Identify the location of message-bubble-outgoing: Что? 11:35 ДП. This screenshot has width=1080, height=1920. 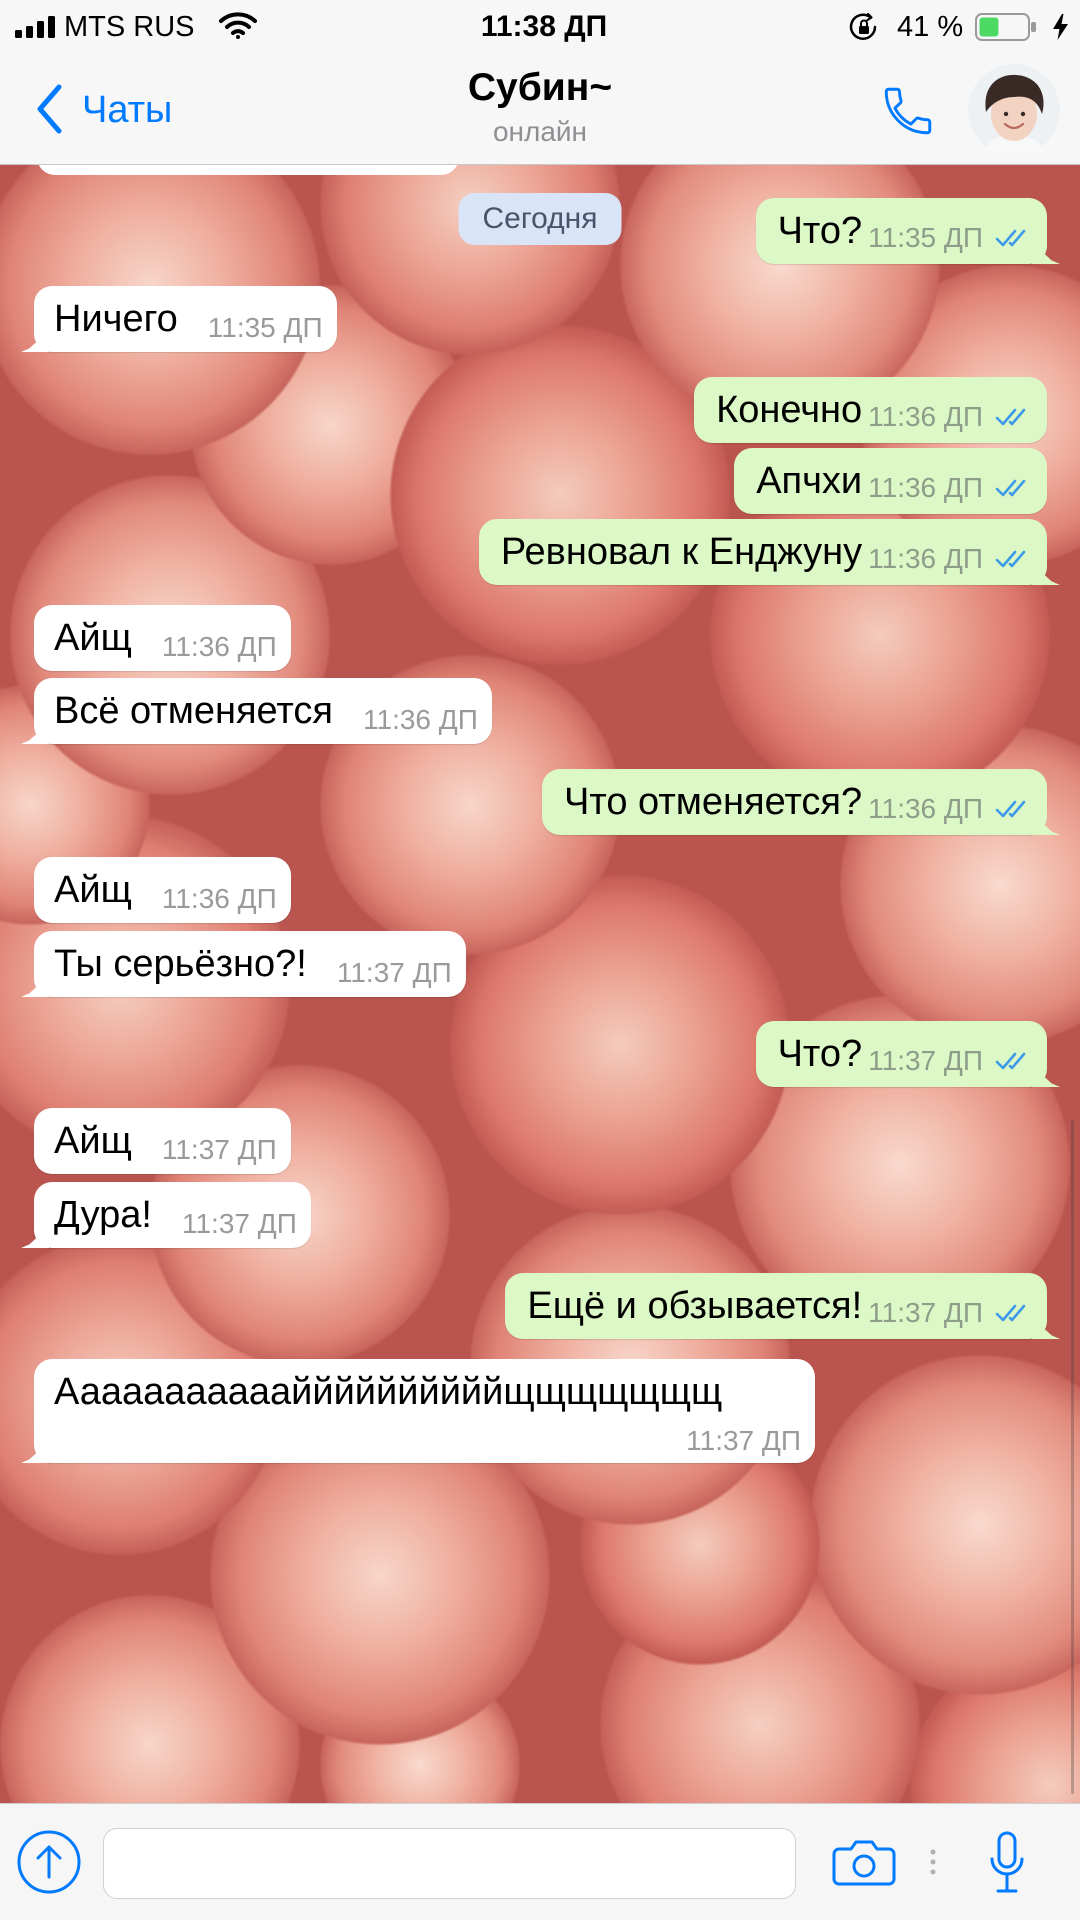
(901, 231).